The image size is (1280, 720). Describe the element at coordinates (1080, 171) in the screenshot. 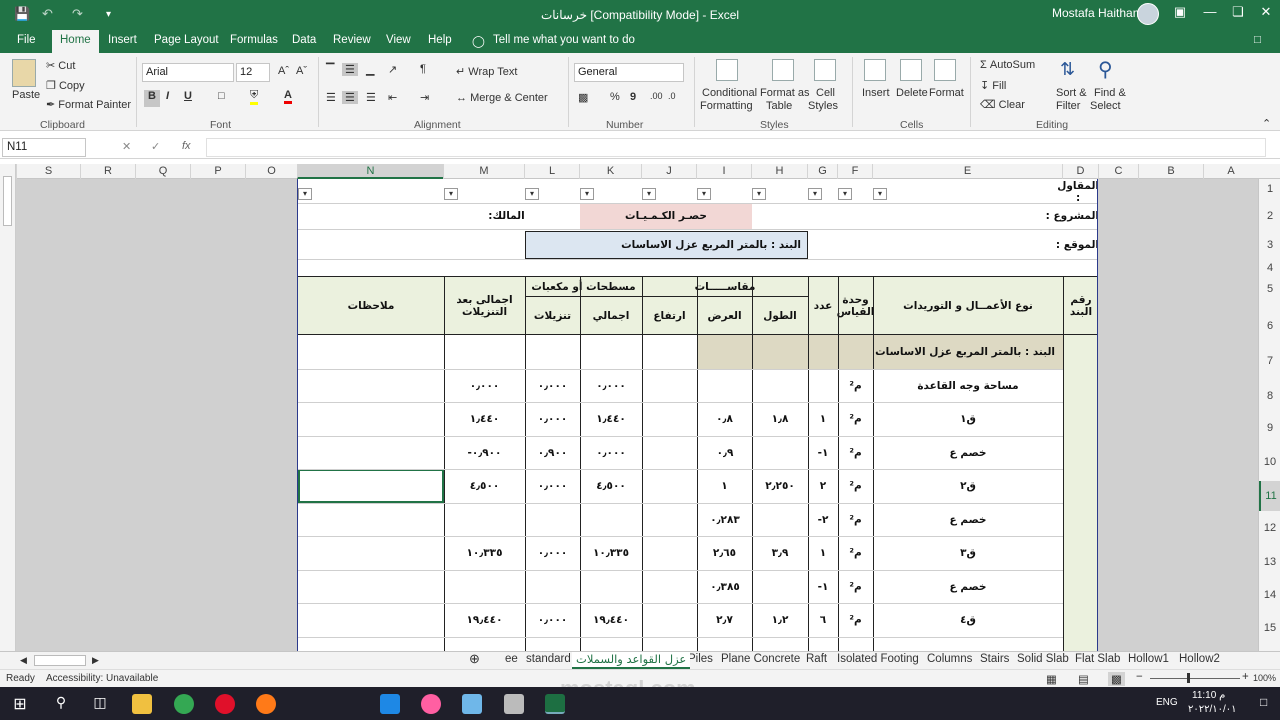

I see `column-header: D` at that location.